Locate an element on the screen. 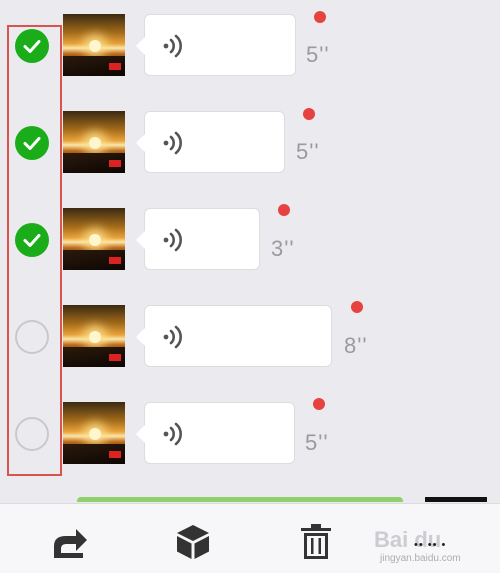  message-row: 3'' is located at coordinates (250, 246).